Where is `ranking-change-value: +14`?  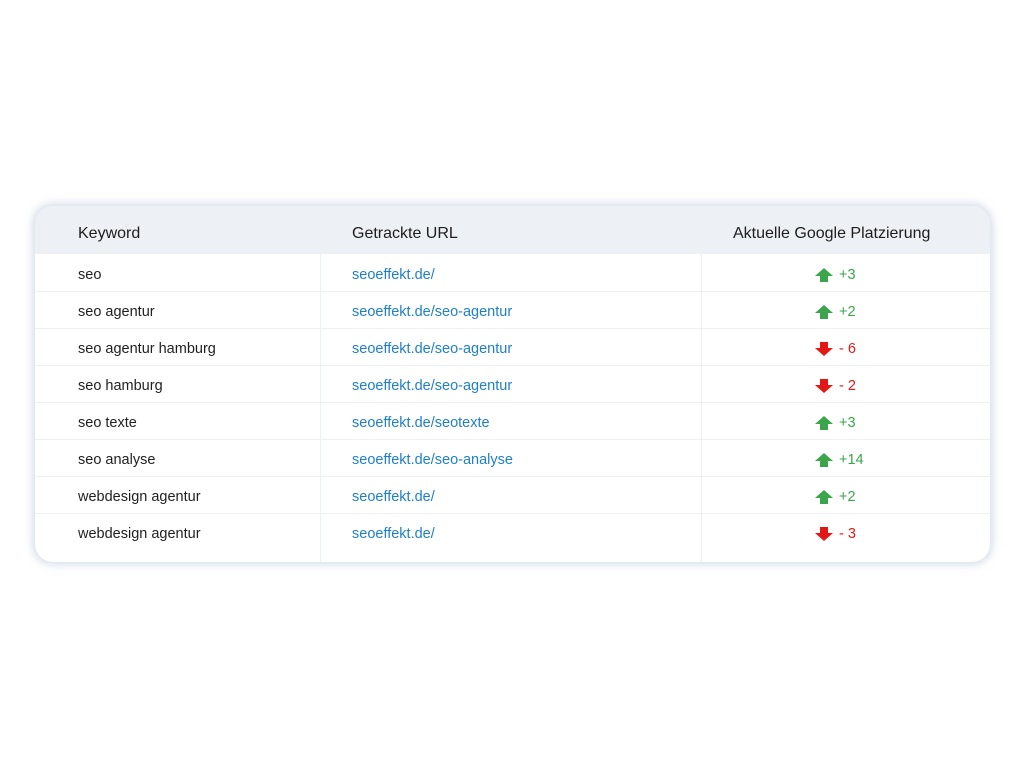 ranking-change-value: +14 is located at coordinates (851, 460).